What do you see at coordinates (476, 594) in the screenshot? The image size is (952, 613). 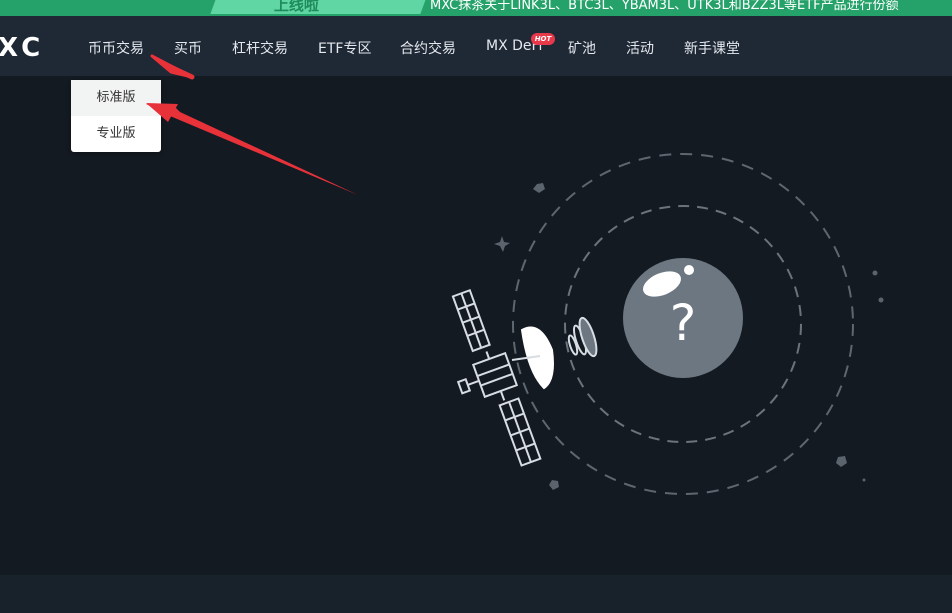 I see `footer-band` at bounding box center [476, 594].